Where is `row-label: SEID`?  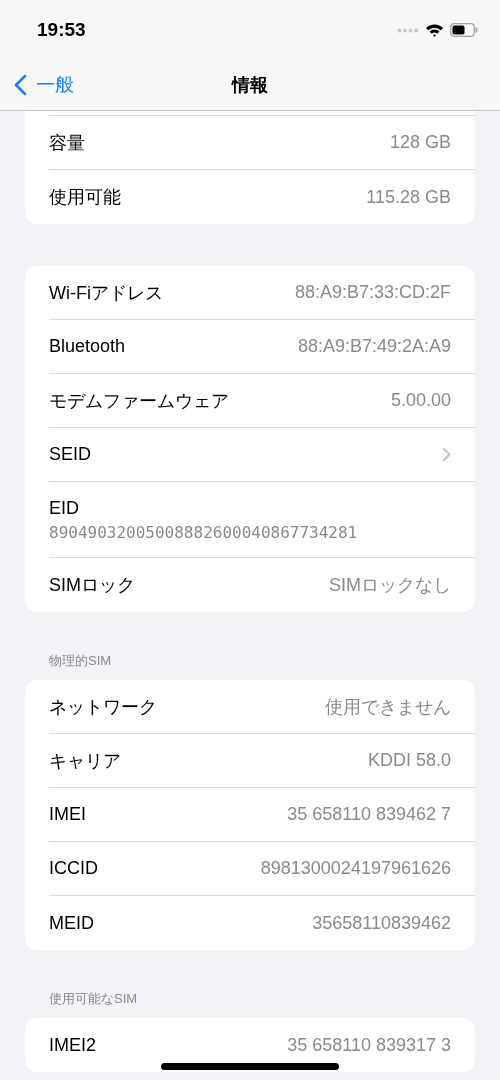 row-label: SEID is located at coordinates (70, 454).